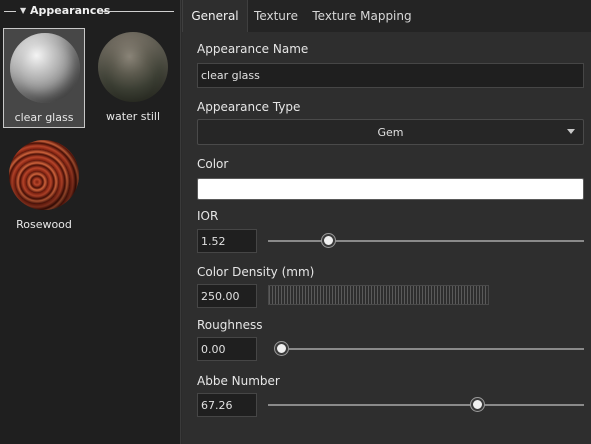  Describe the element at coordinates (45, 68) in the screenshot. I see `clear-glass-preview-icon` at that location.